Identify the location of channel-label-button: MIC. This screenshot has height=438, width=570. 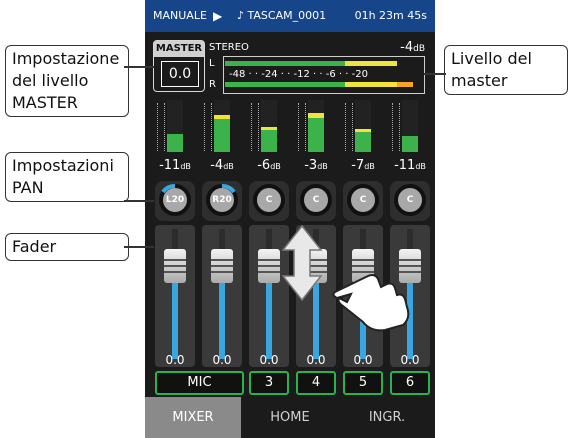
(199, 383).